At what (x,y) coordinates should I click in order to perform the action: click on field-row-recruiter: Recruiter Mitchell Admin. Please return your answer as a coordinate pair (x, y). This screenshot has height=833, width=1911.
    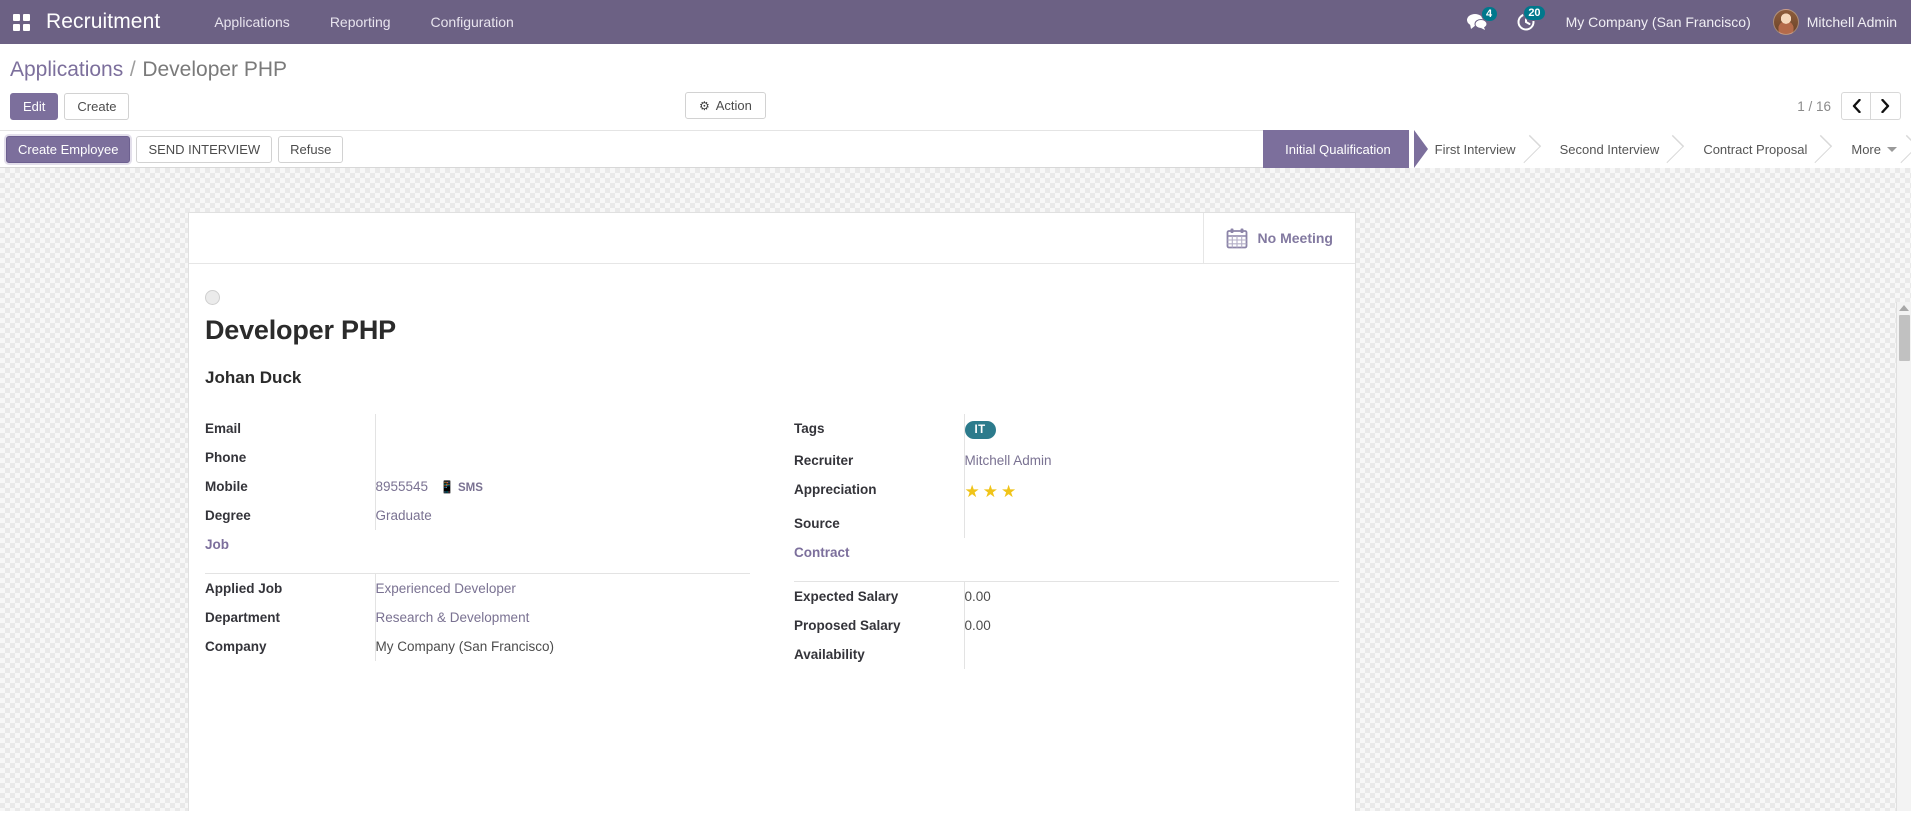
    Looking at the image, I should click on (1066, 460).